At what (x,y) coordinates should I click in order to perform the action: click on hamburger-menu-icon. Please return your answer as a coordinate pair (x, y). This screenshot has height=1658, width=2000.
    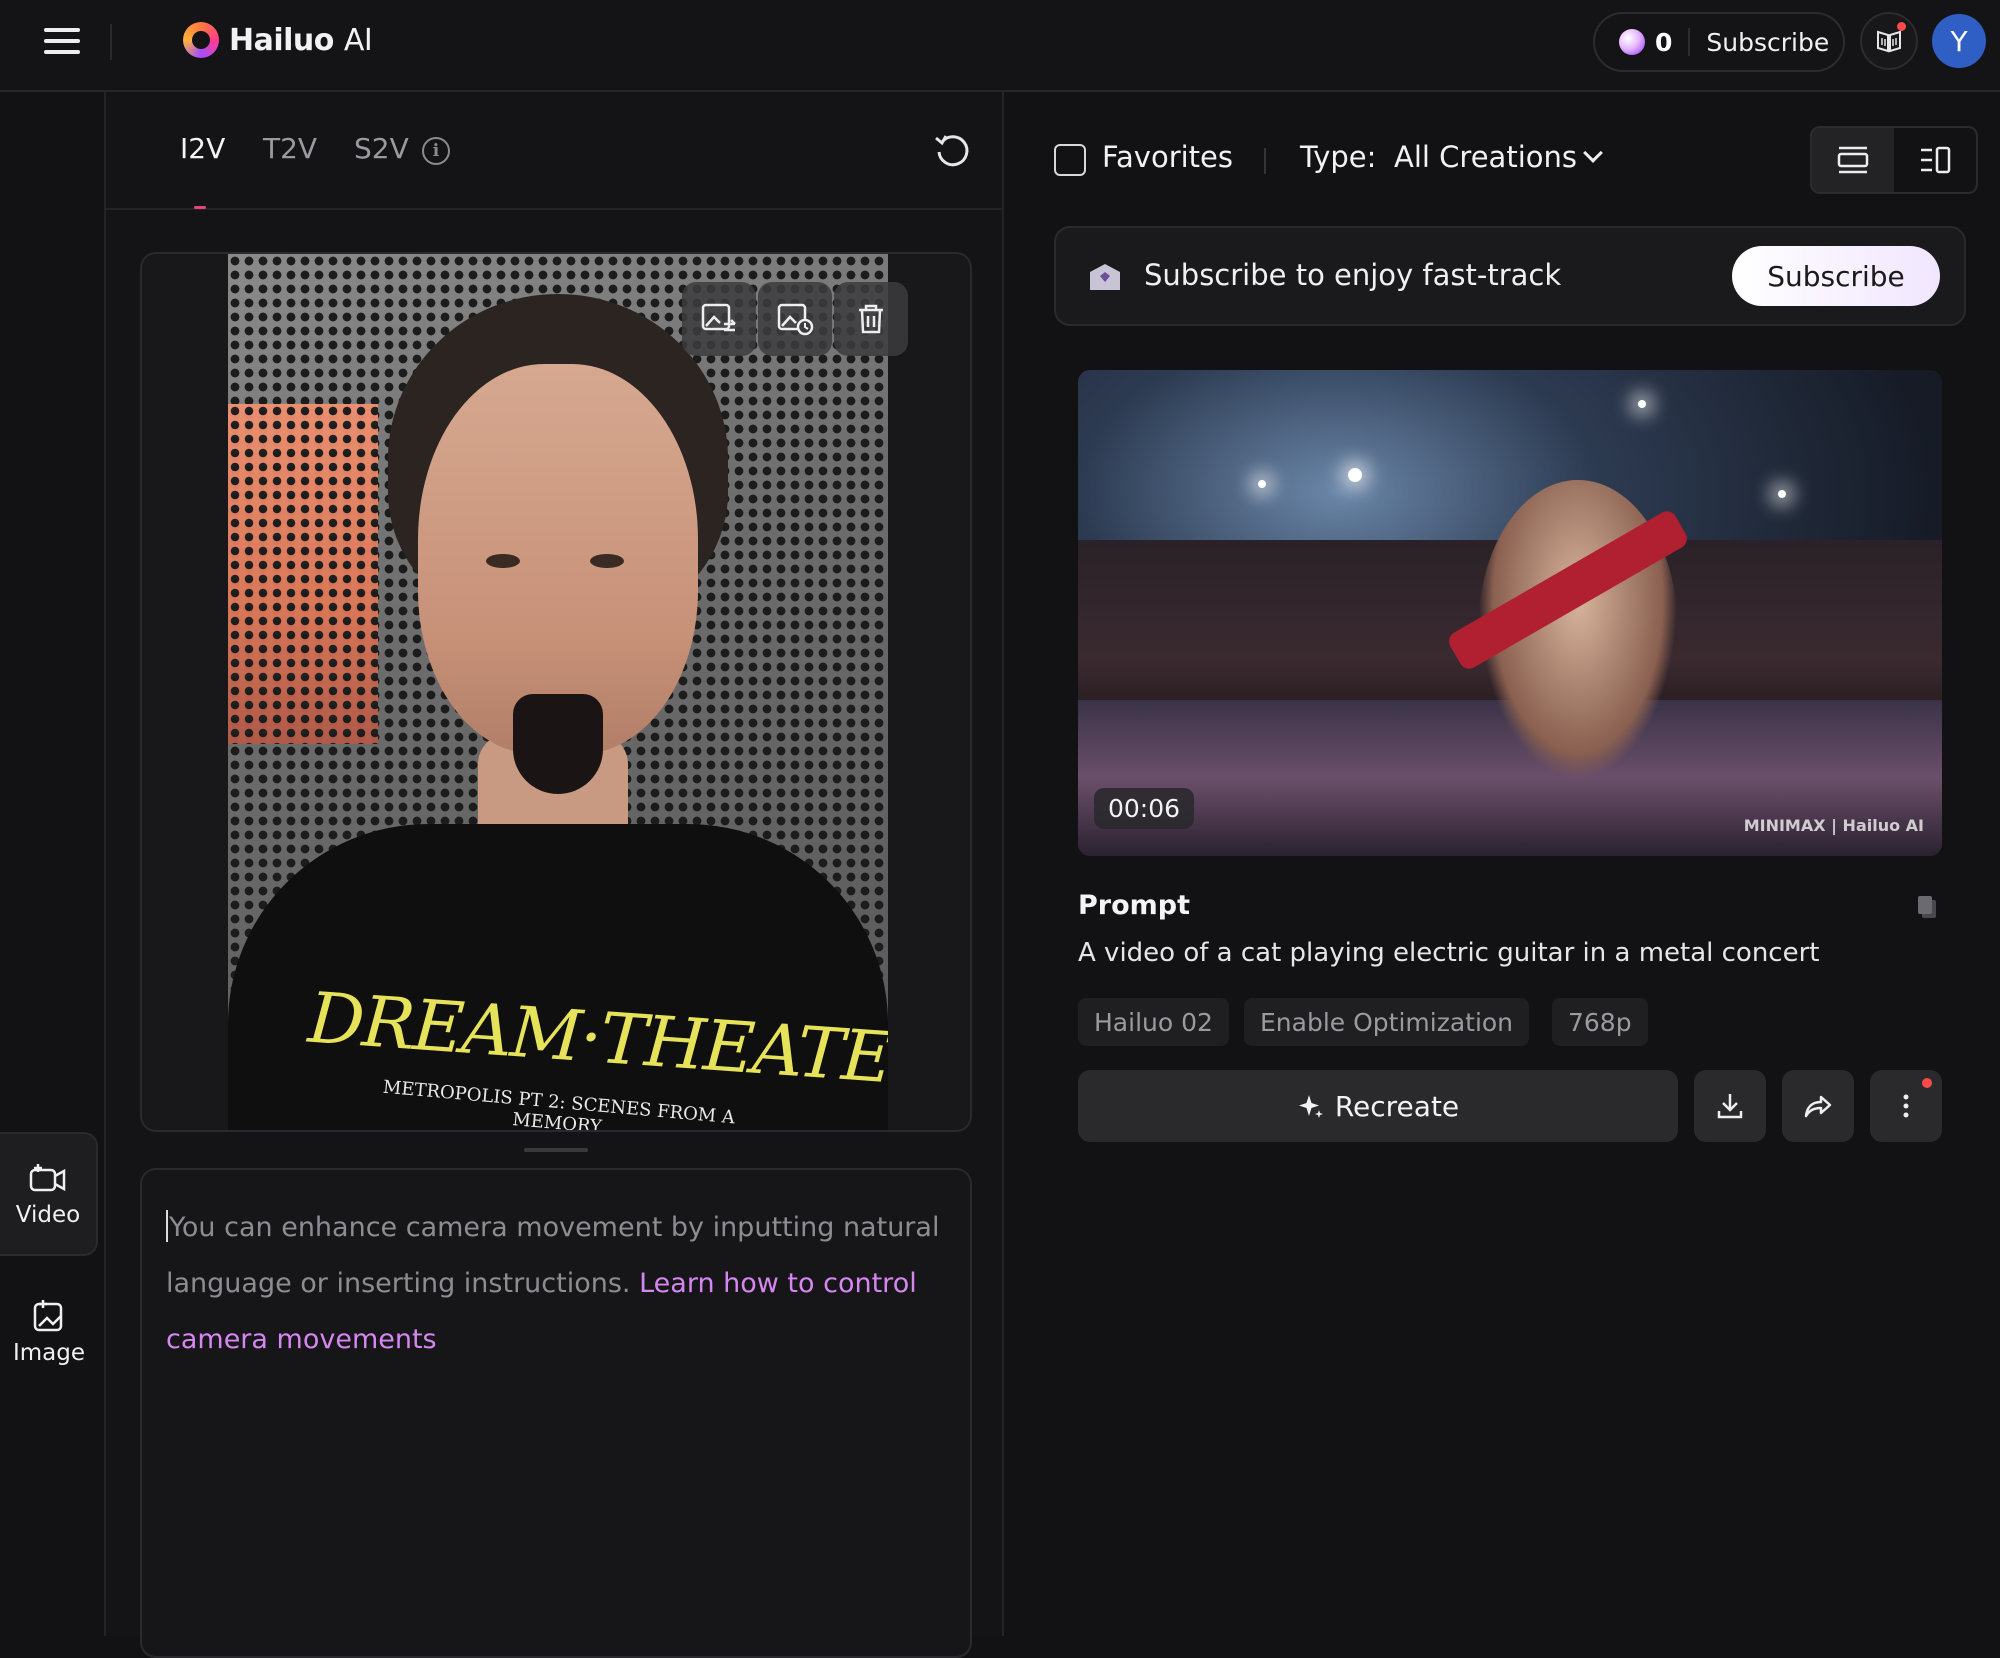
    Looking at the image, I should click on (62, 43).